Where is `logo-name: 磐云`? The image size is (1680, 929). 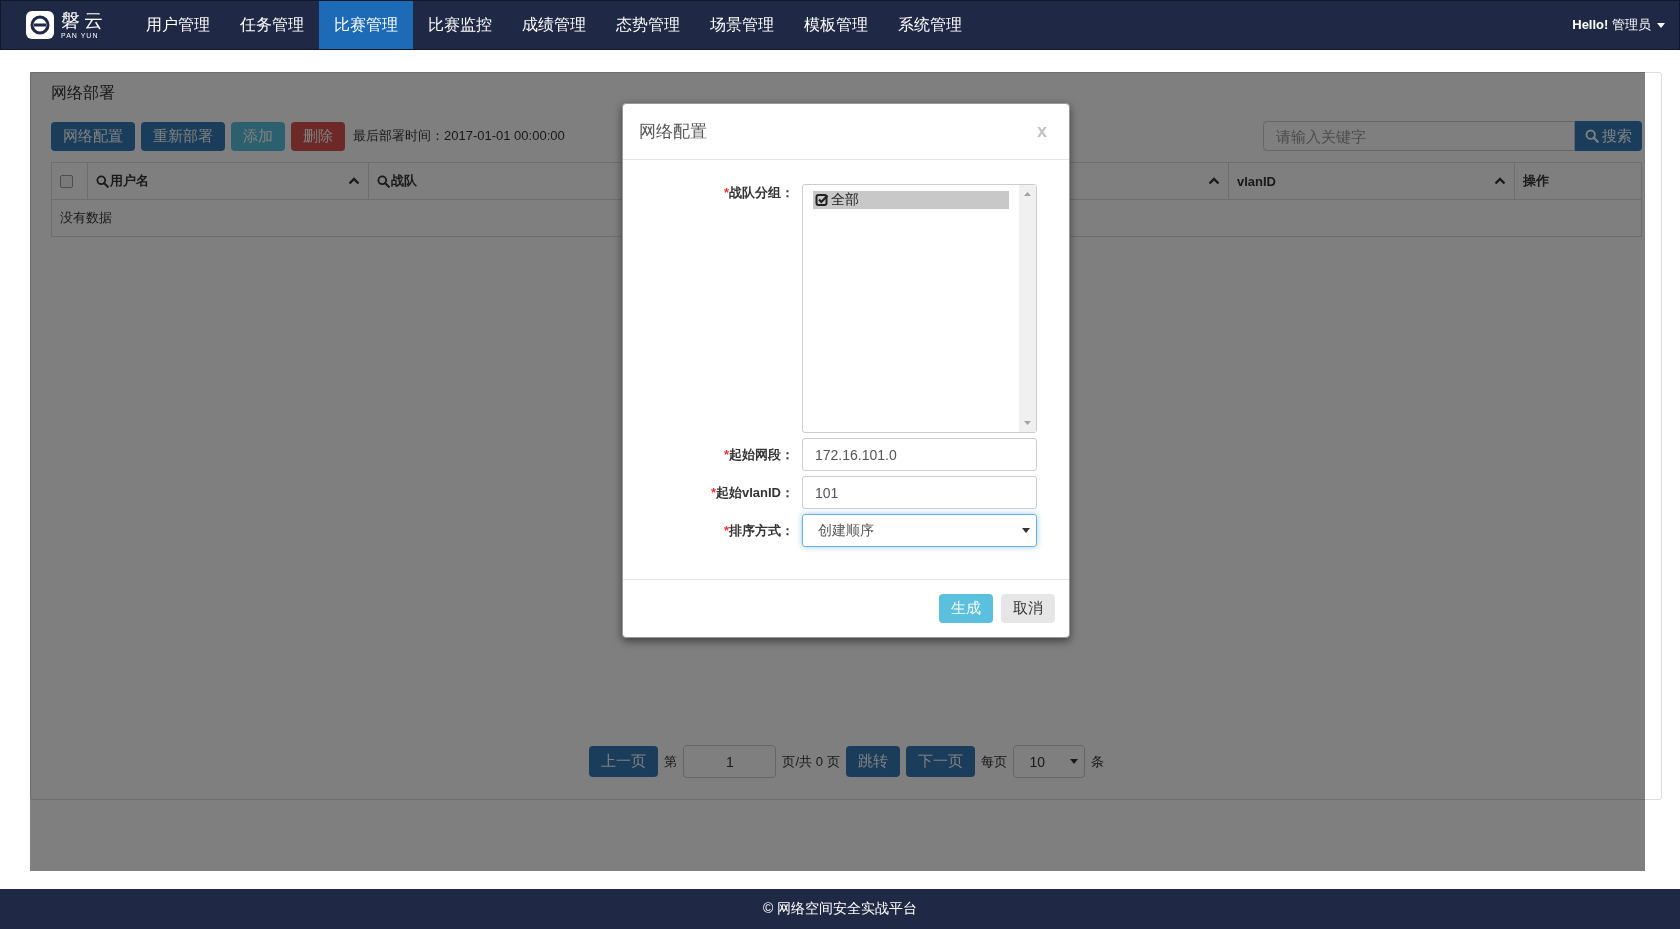 logo-name: 磐云 is located at coordinates (84, 20).